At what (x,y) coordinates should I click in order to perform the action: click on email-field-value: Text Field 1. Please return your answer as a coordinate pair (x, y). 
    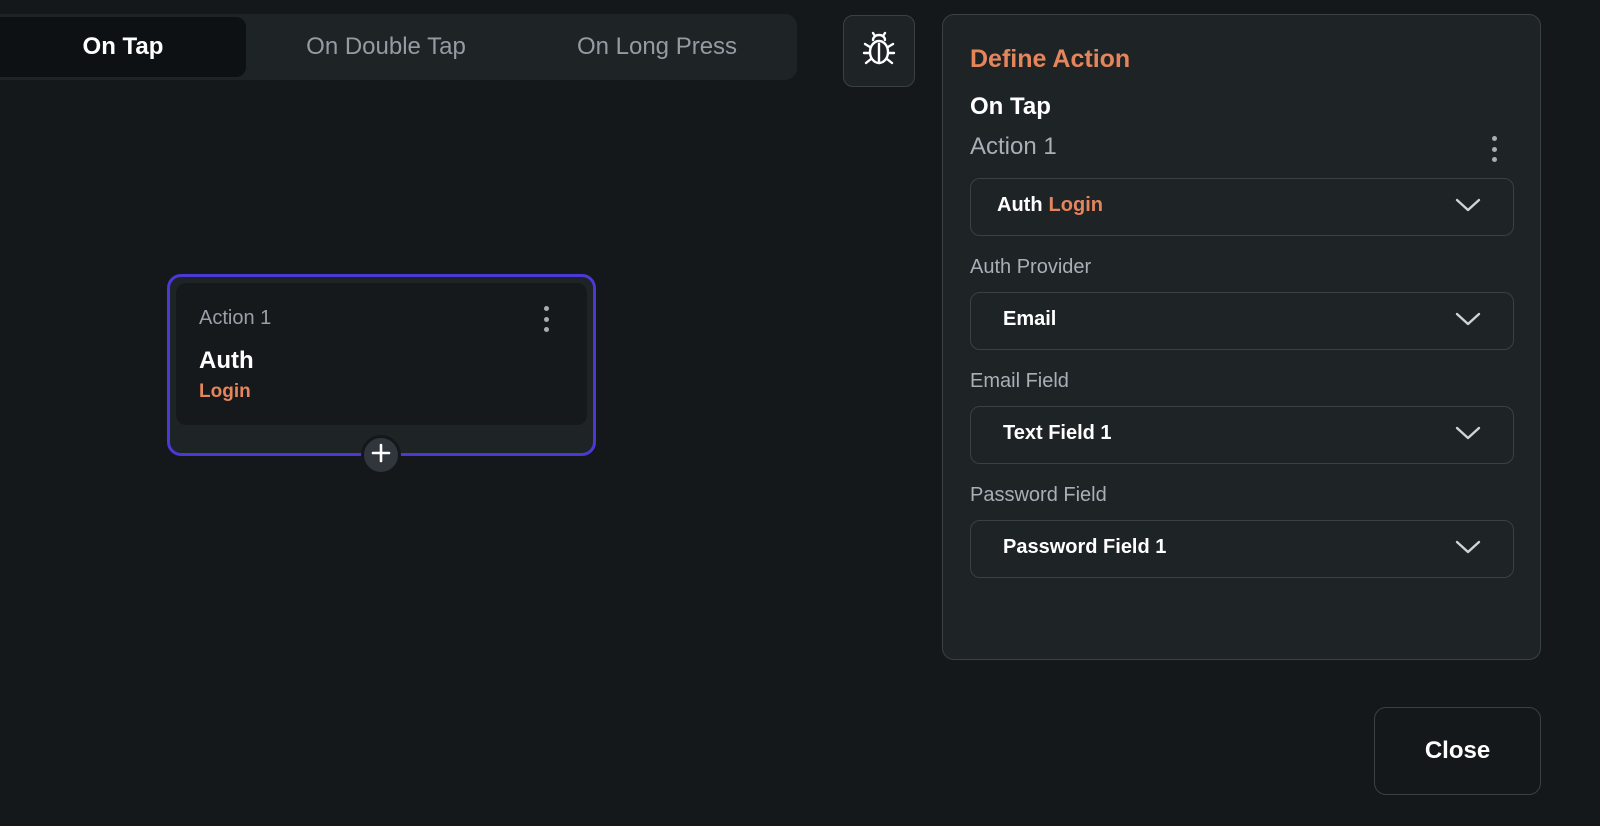
    Looking at the image, I should click on (1057, 433).